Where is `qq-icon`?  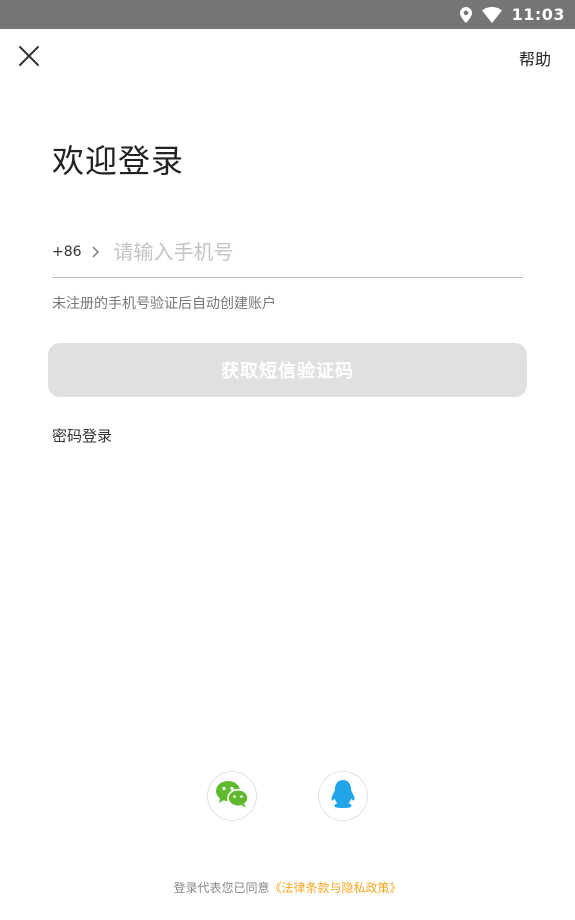
qq-icon is located at coordinates (343, 796).